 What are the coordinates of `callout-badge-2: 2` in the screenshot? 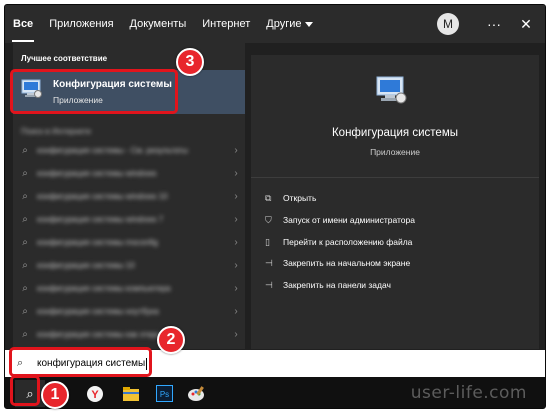 It's located at (171, 340).